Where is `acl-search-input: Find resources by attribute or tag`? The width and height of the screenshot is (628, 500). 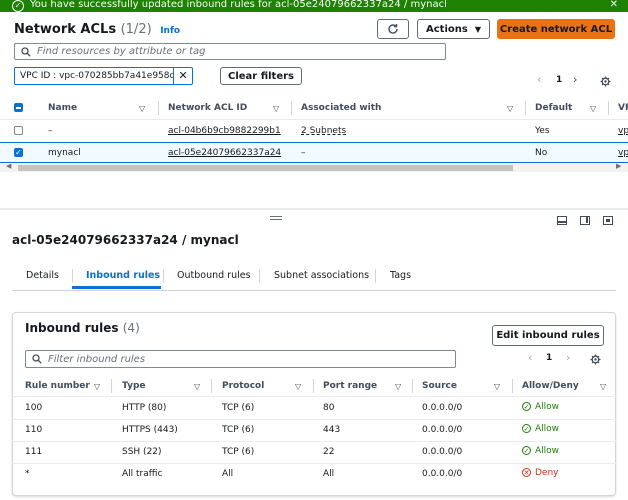
acl-search-input: Find resources by attribute or tag is located at coordinates (230, 51).